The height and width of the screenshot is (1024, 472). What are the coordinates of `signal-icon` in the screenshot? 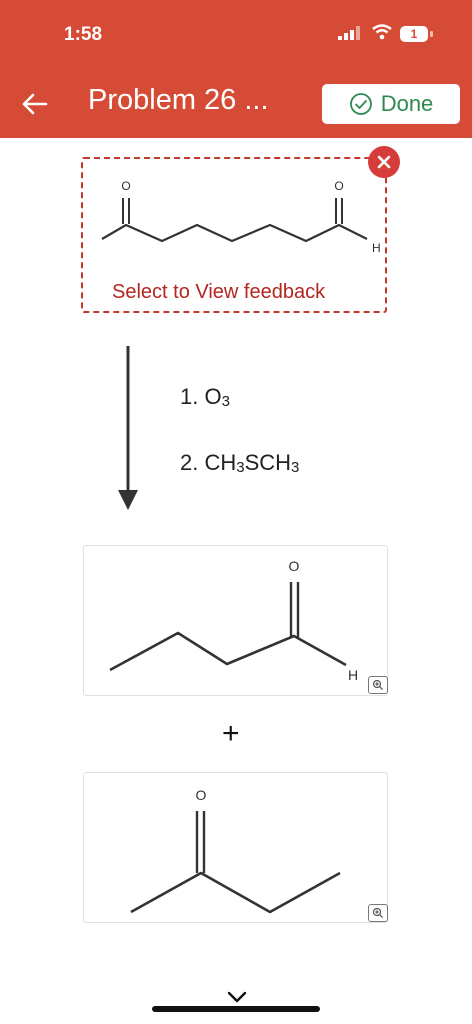 It's located at (349, 33).